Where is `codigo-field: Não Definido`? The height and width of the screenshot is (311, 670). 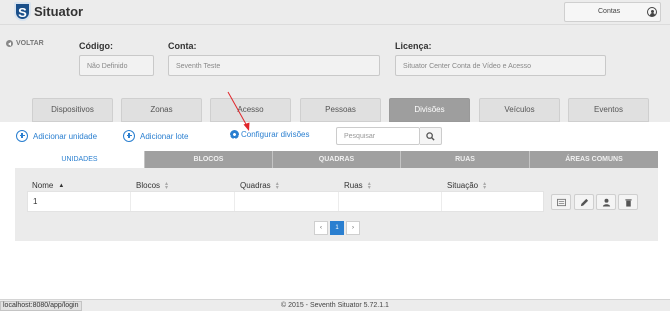
codigo-field: Não Definido is located at coordinates (116, 65).